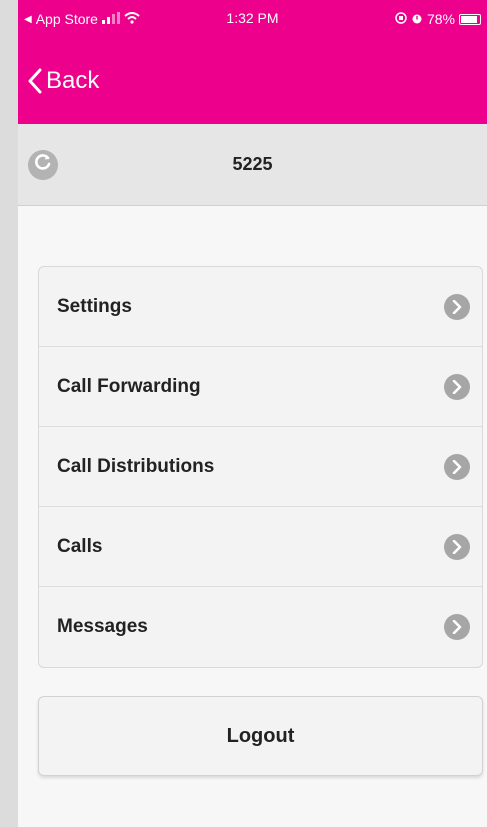  I want to click on back-triangle-icon: ◀, so click(28, 19).